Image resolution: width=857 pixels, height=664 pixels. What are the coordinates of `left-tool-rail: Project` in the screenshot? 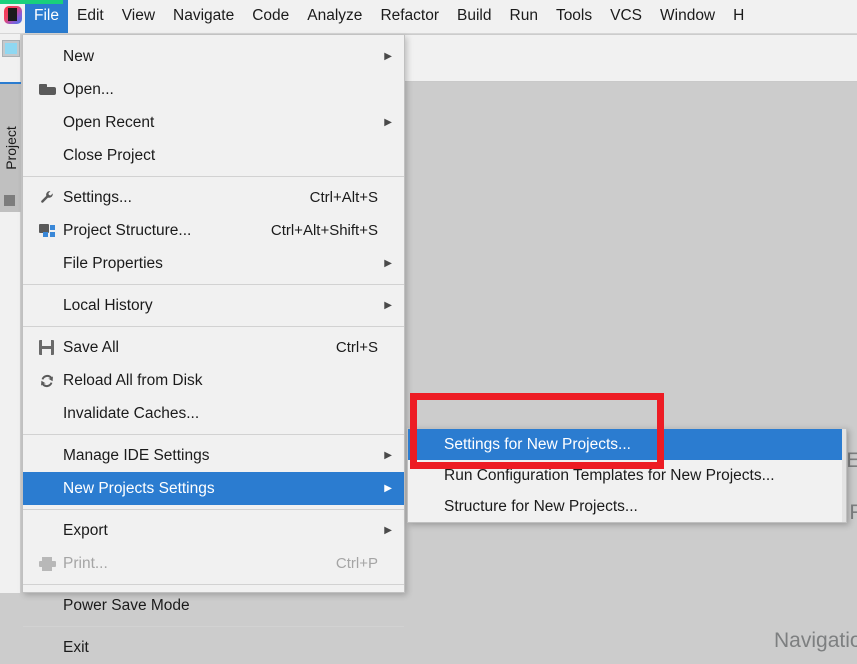 It's located at (10, 313).